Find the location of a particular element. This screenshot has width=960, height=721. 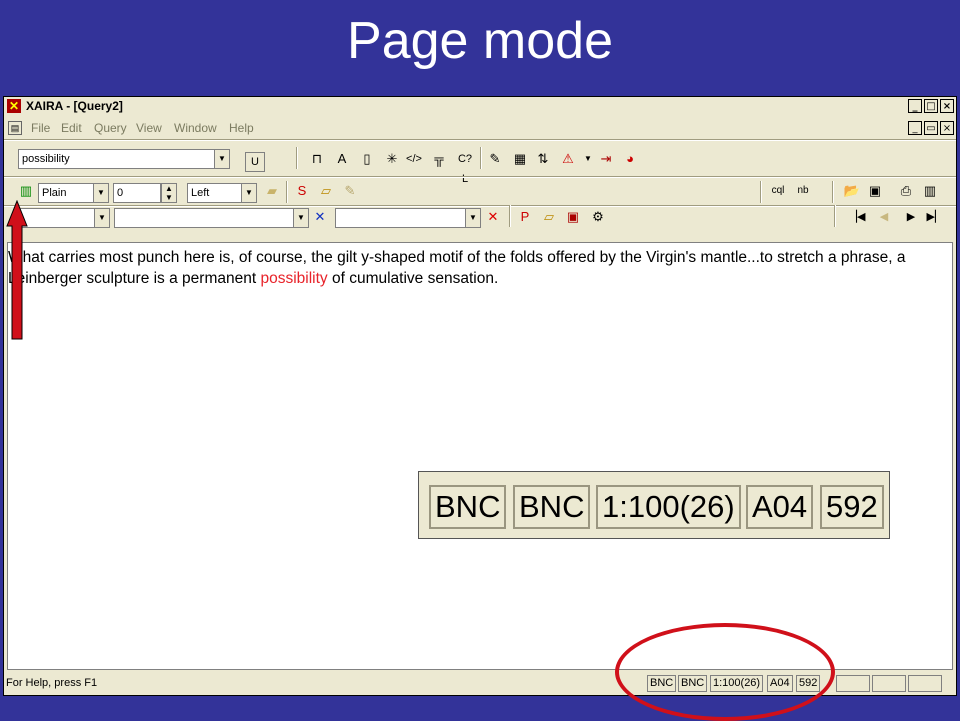

maximize-button: □ is located at coordinates (931, 106).